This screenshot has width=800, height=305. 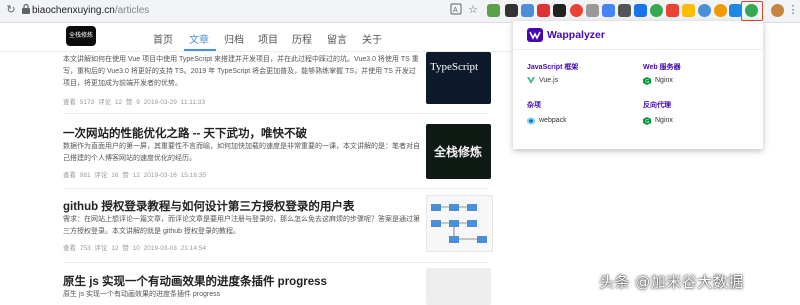 I want to click on extension-black-icon, so click(x=559, y=10).